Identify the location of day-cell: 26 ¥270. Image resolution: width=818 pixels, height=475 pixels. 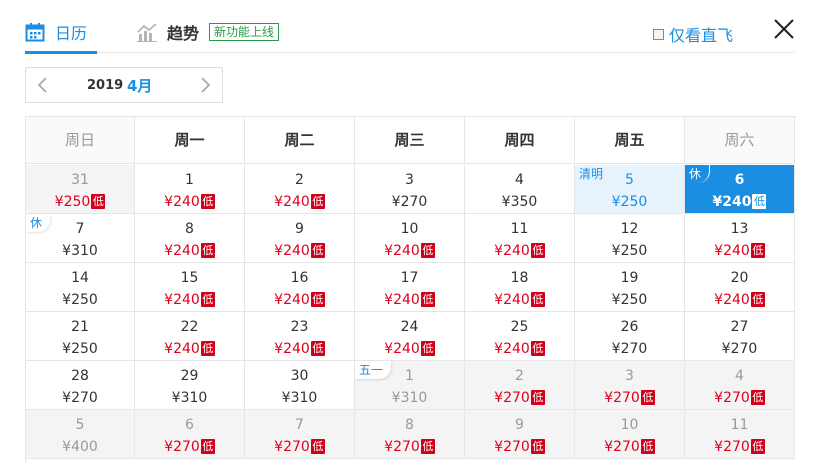
(630, 336).